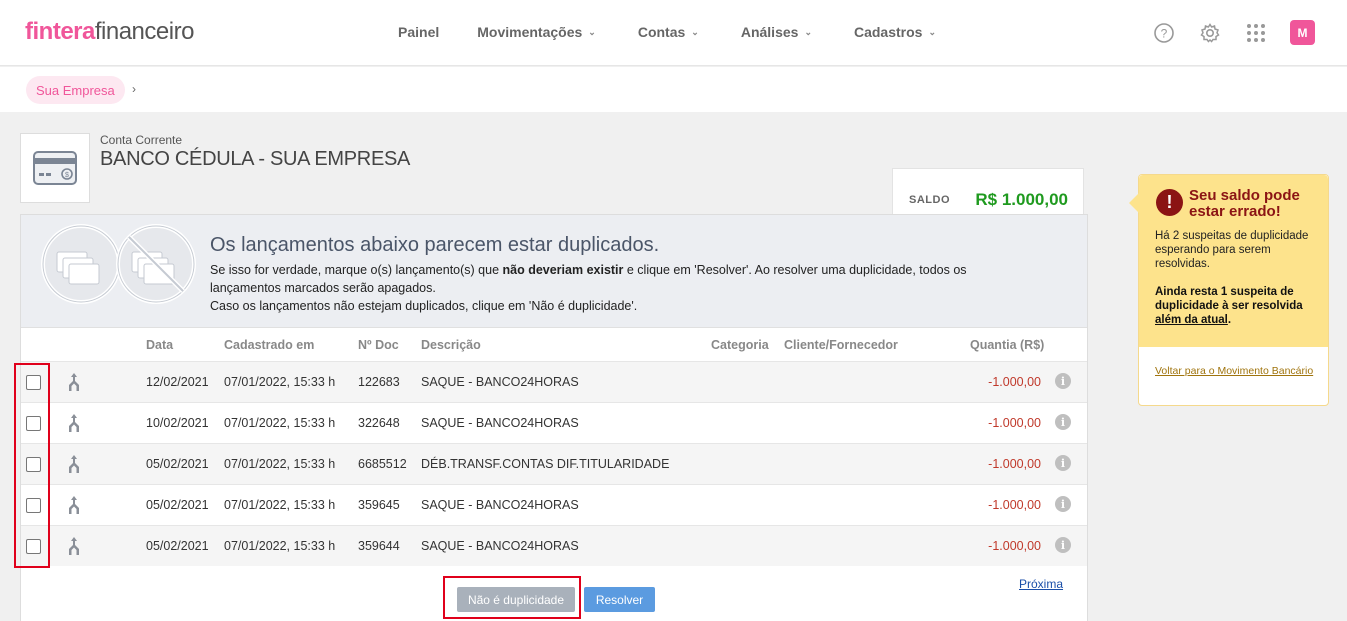 The height and width of the screenshot is (621, 1347). Describe the element at coordinates (512, 597) in the screenshot. I see `button-highlight` at that location.